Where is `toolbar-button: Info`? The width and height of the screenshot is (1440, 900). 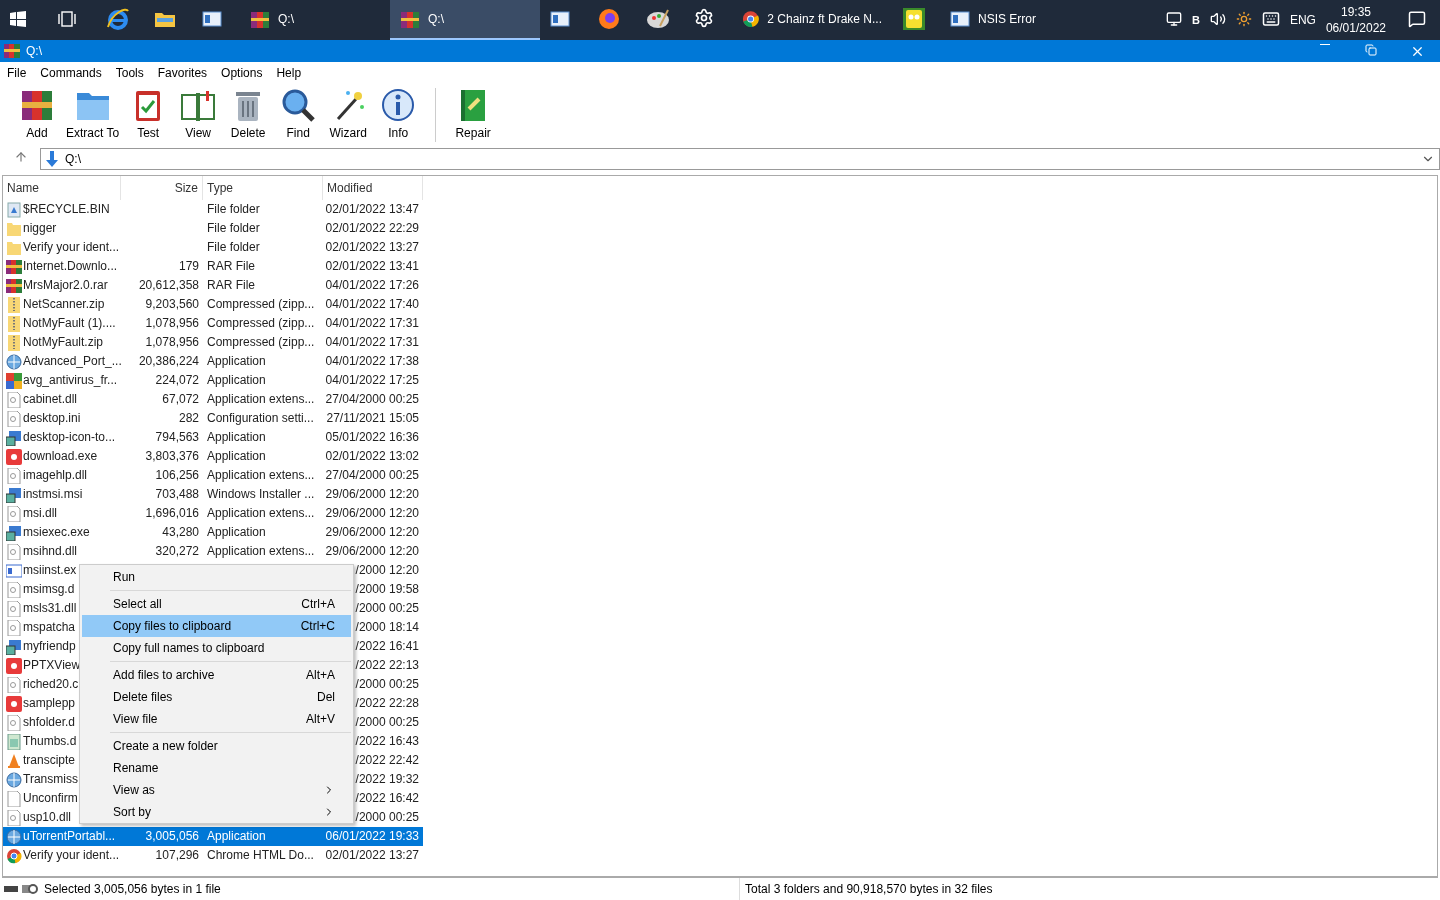
toolbar-button: Info is located at coordinates (398, 115).